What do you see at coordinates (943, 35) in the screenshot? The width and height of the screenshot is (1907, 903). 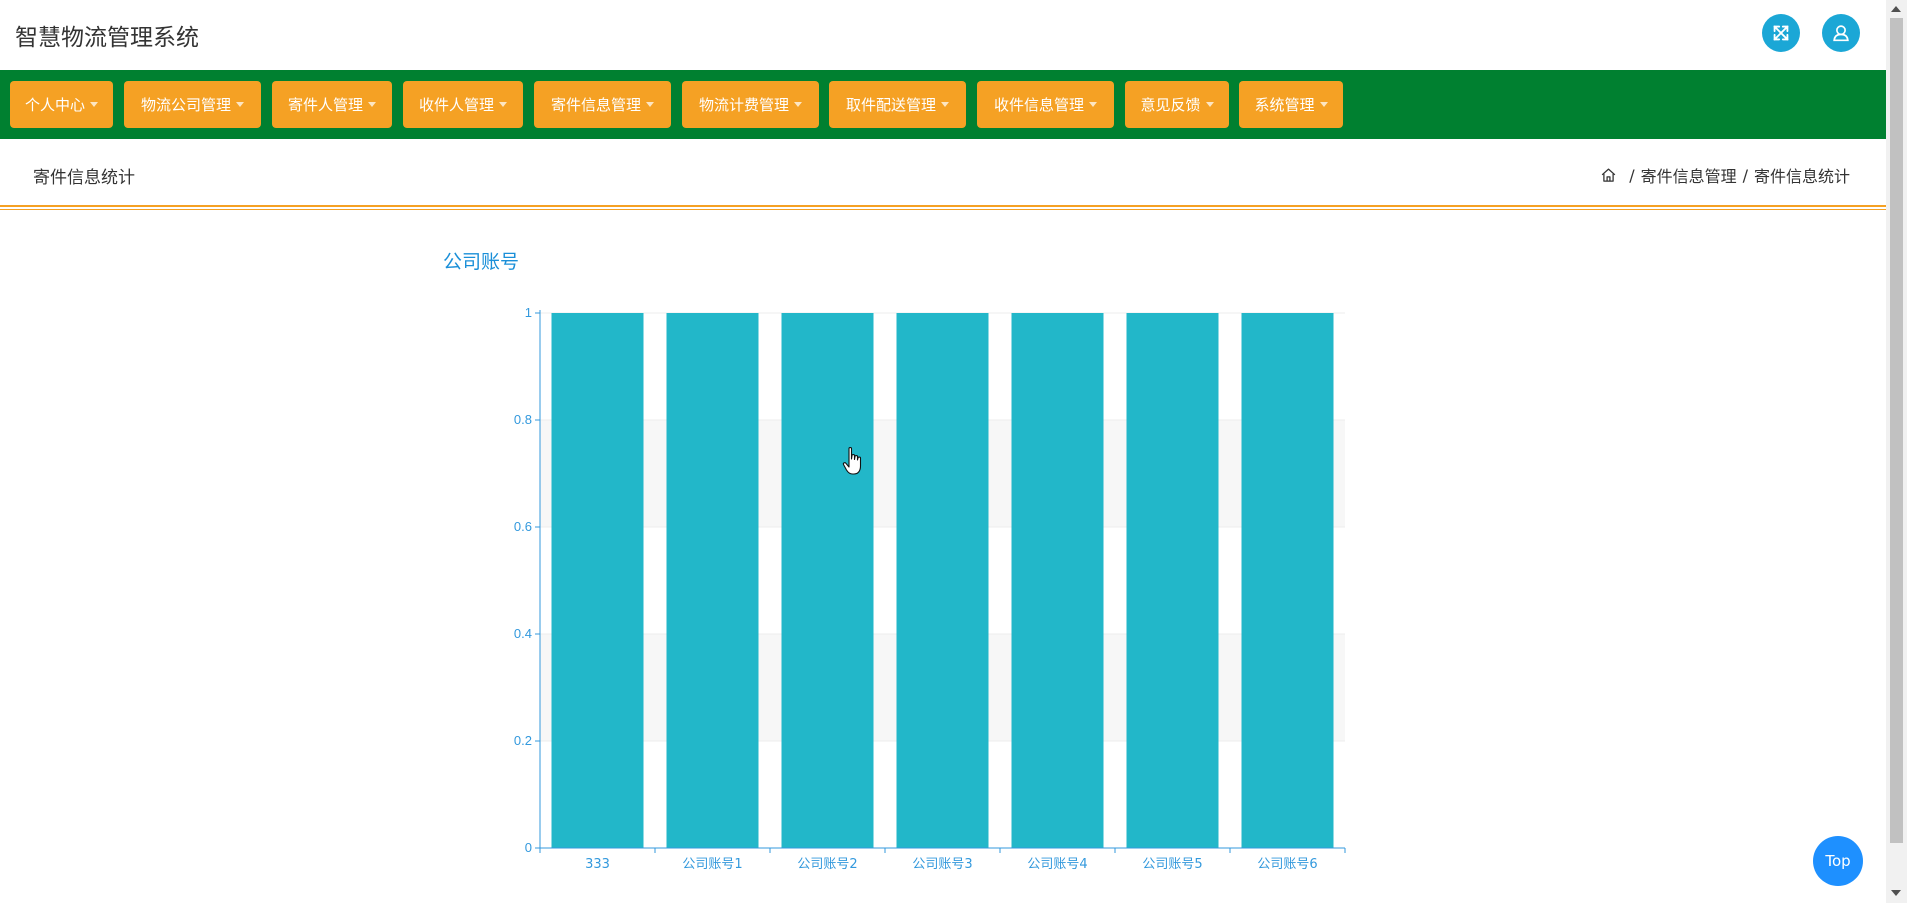 I see `top-header: 智慧物流管理系统` at bounding box center [943, 35].